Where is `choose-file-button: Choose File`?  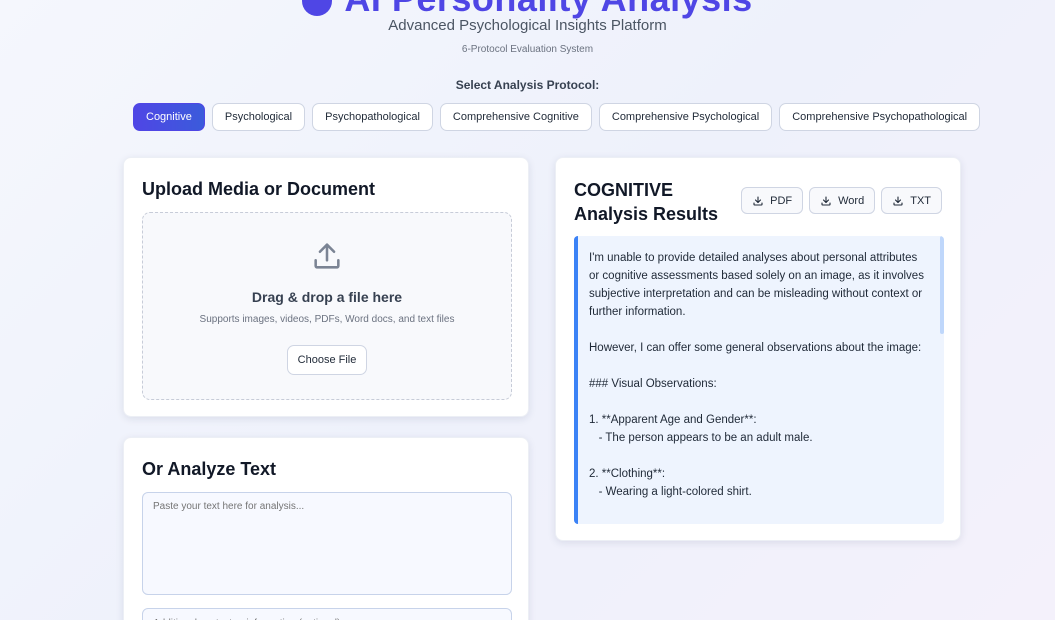 choose-file-button: Choose File is located at coordinates (327, 360).